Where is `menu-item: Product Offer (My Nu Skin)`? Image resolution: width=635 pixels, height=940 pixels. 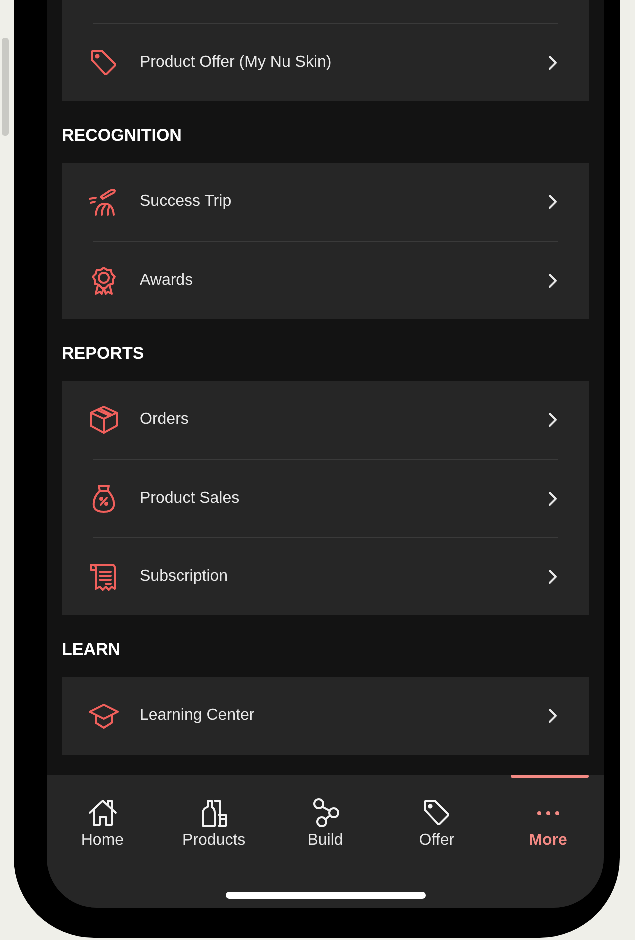 menu-item: Product Offer (My Nu Skin) is located at coordinates (325, 62).